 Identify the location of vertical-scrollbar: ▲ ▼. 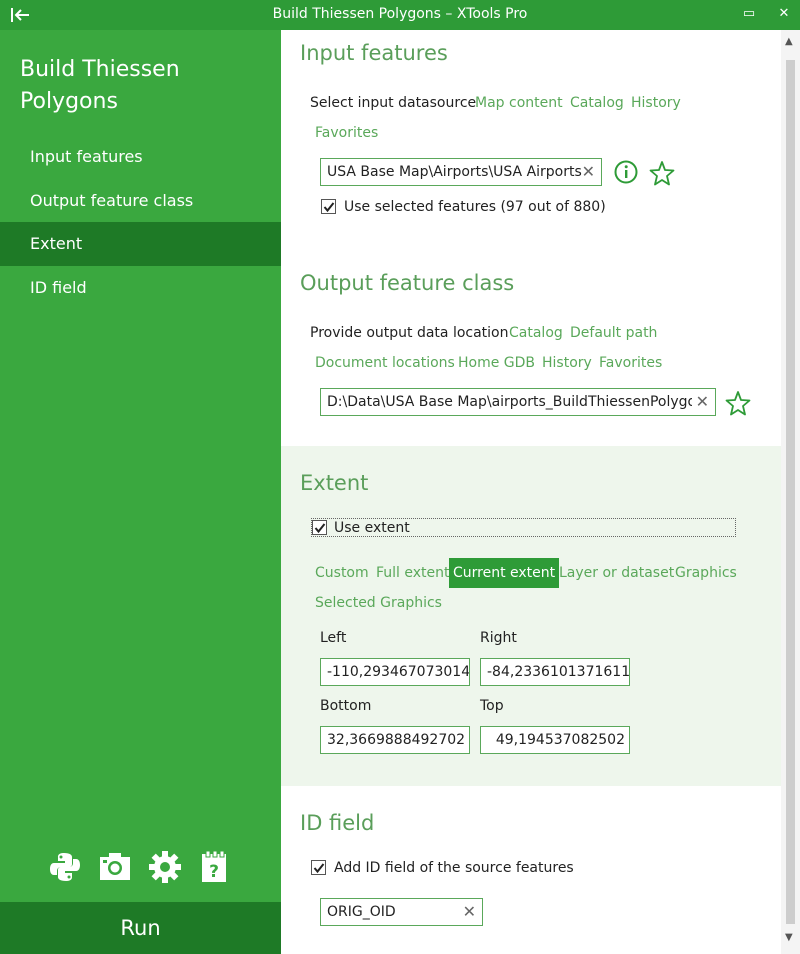
(790, 492).